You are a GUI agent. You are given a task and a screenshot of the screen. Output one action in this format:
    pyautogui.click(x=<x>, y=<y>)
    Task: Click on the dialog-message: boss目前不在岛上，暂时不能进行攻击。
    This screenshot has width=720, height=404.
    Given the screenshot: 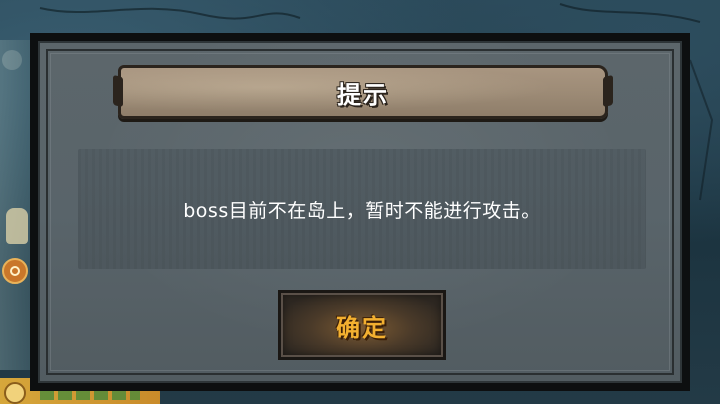 What is the action you would take?
    pyautogui.click(x=362, y=210)
    